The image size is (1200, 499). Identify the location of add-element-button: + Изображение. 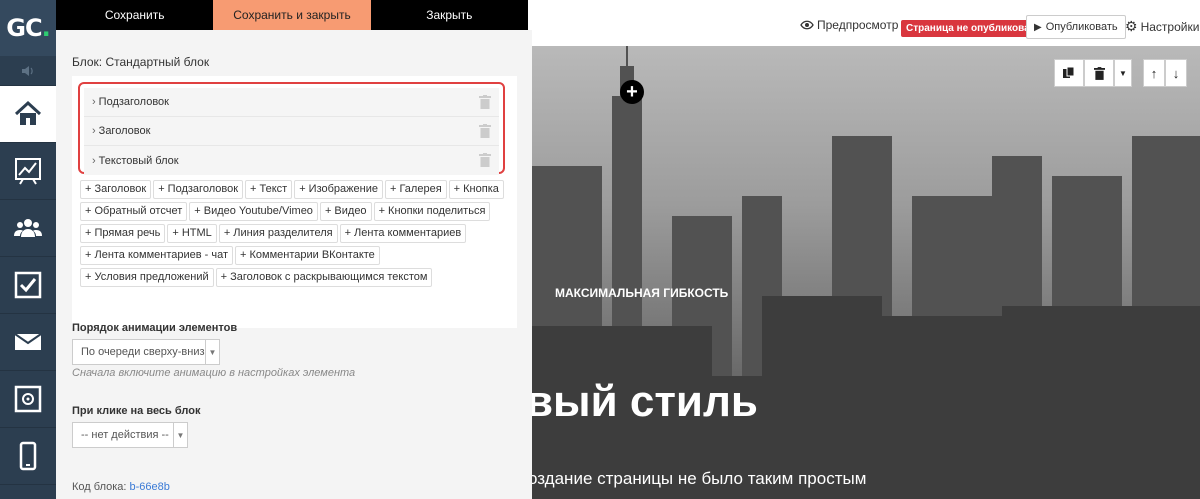
(338, 189).